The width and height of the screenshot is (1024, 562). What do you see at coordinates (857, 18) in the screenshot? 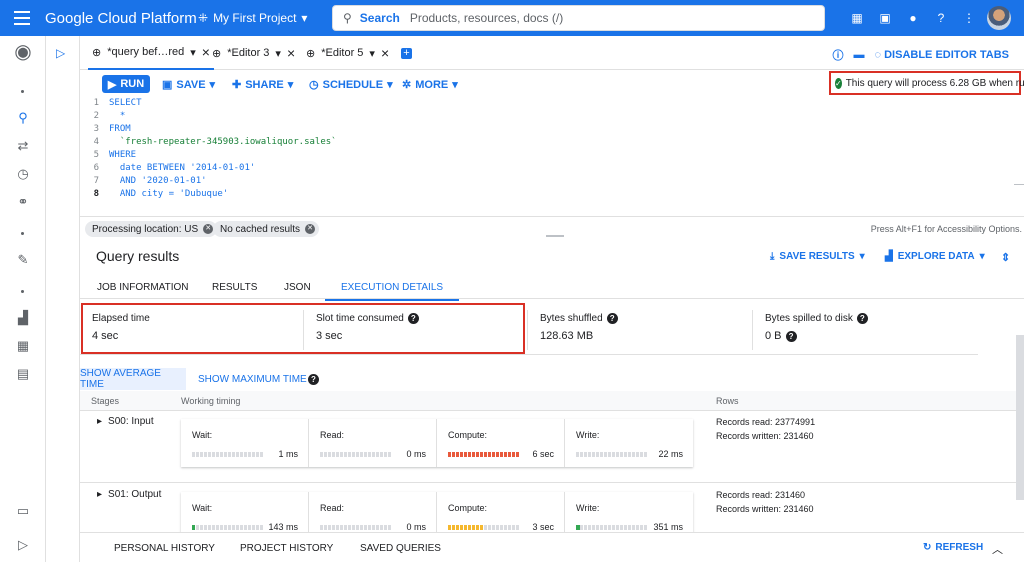
I see `gift-icon: ▦` at bounding box center [857, 18].